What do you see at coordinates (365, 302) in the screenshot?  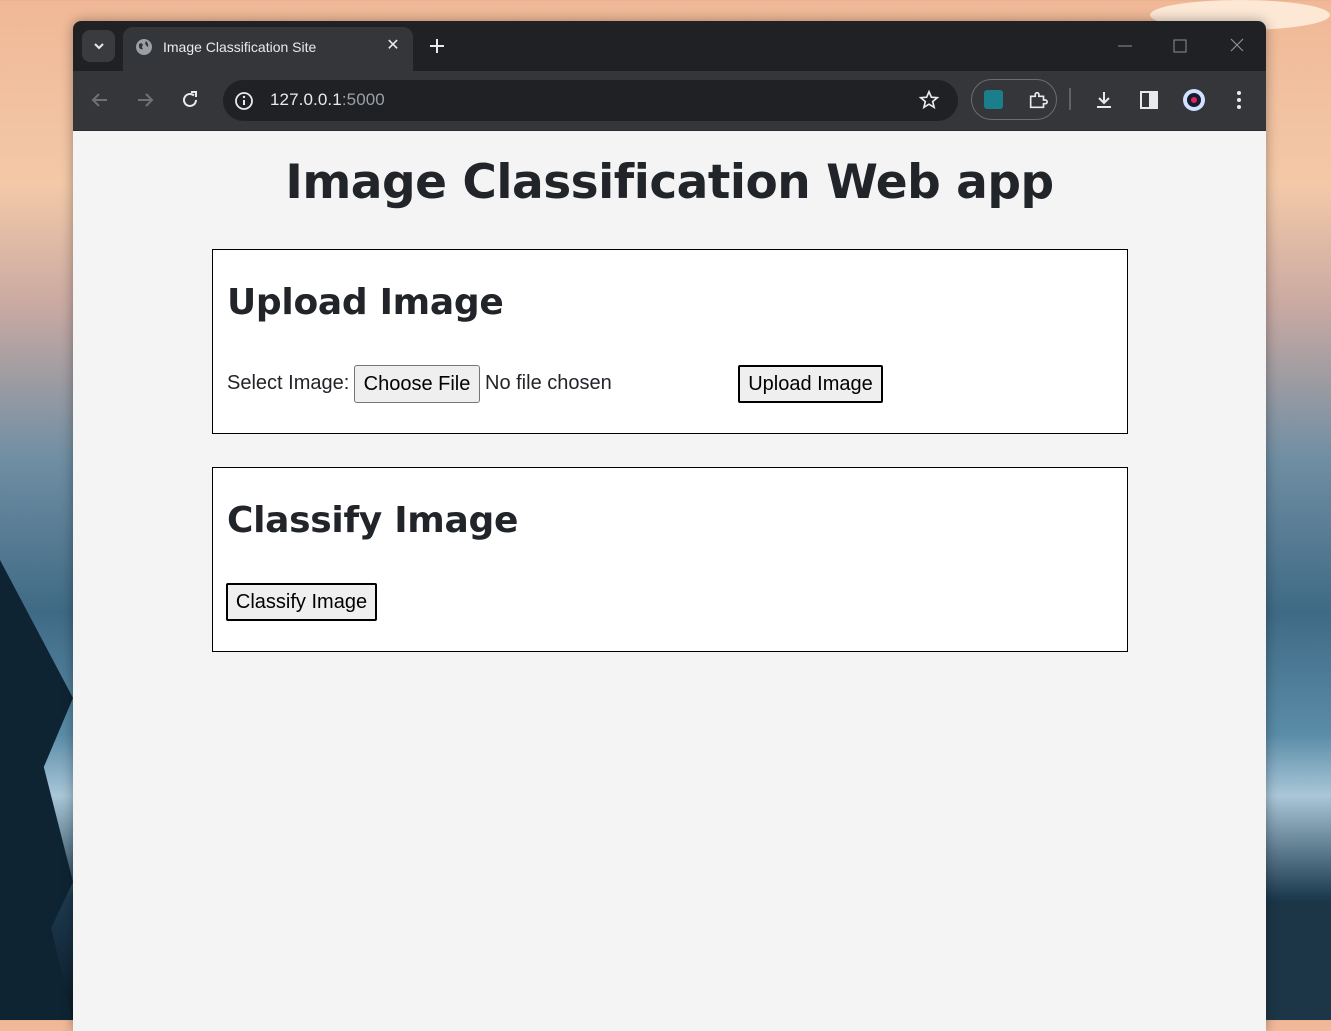 I see `upload-heading: Upload Image` at bounding box center [365, 302].